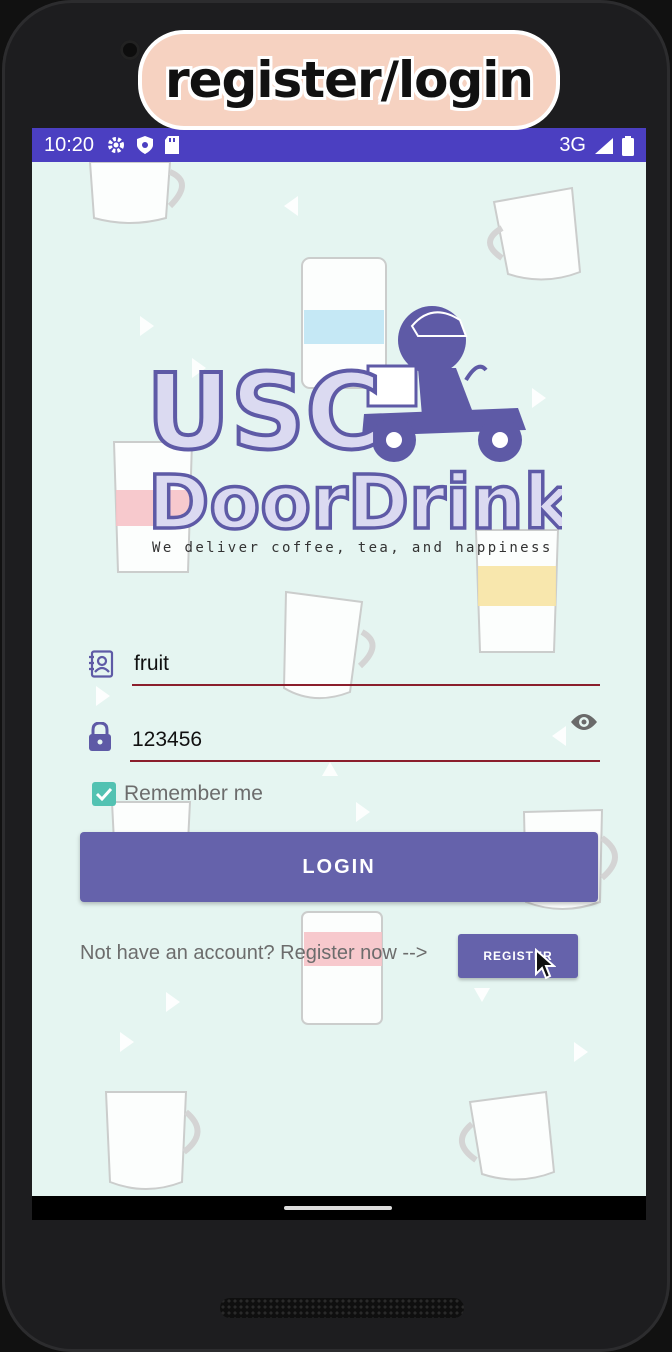 Image resolution: width=672 pixels, height=1352 pixels. What do you see at coordinates (130, 50) in the screenshot?
I see `front-camera` at bounding box center [130, 50].